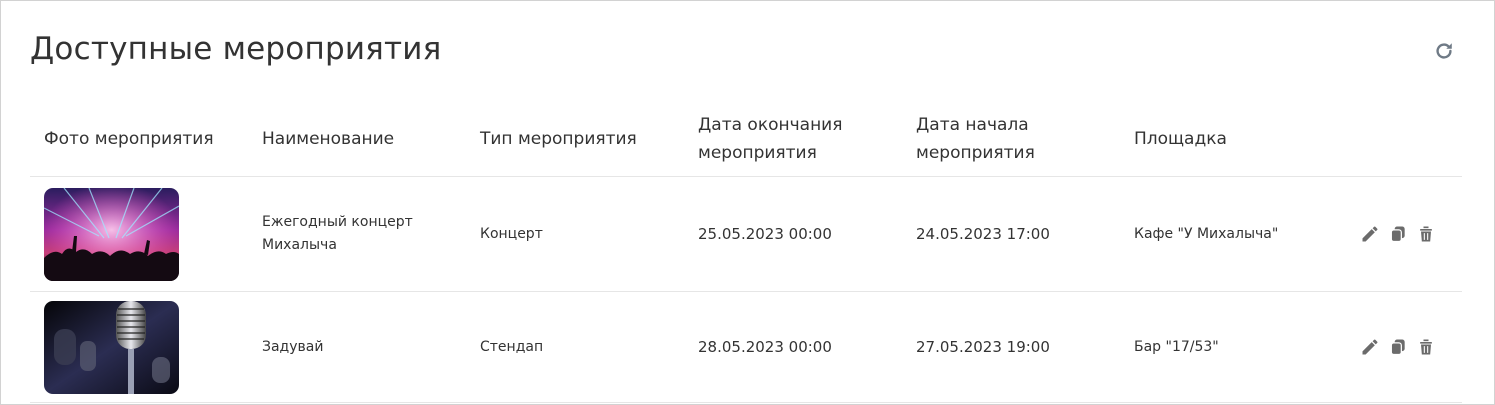  I want to click on column-header-start-date: Дата начала мероприятия, so click(1011, 139).